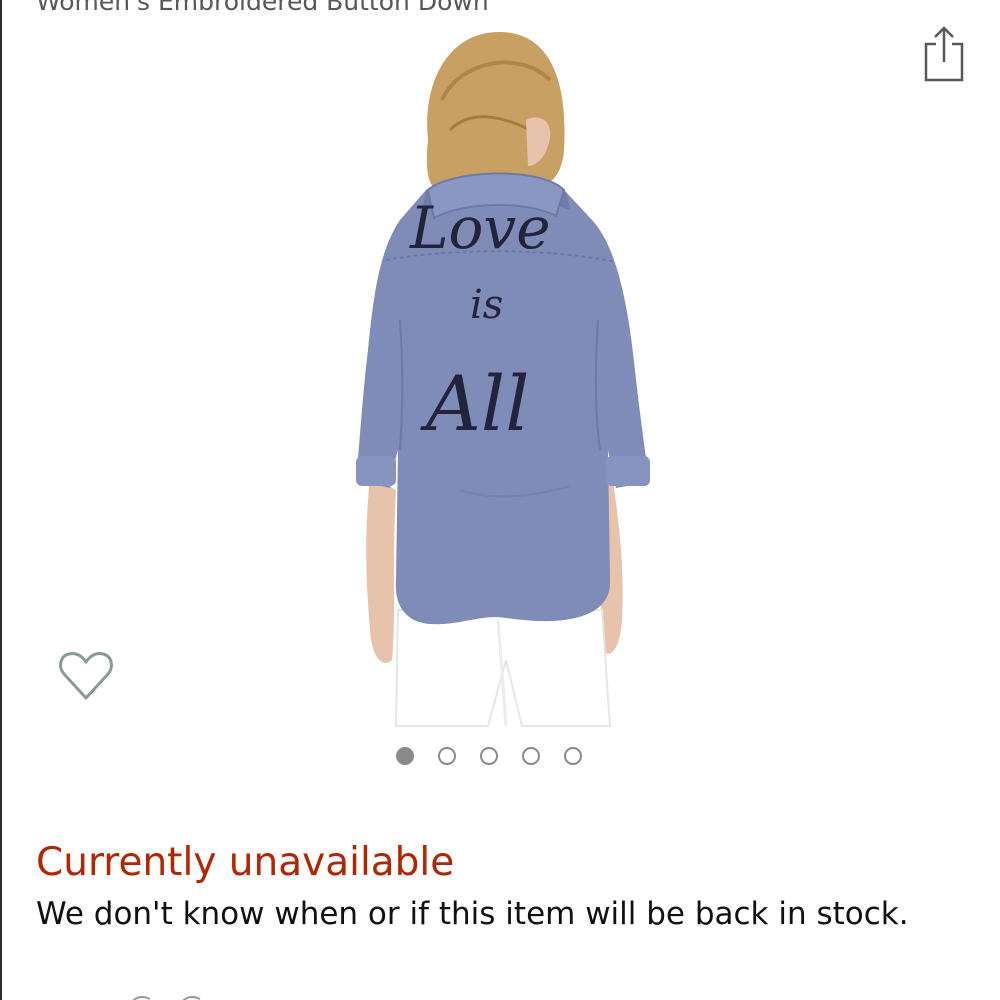  I want to click on embroidery-line-3: All, so click(475, 403).